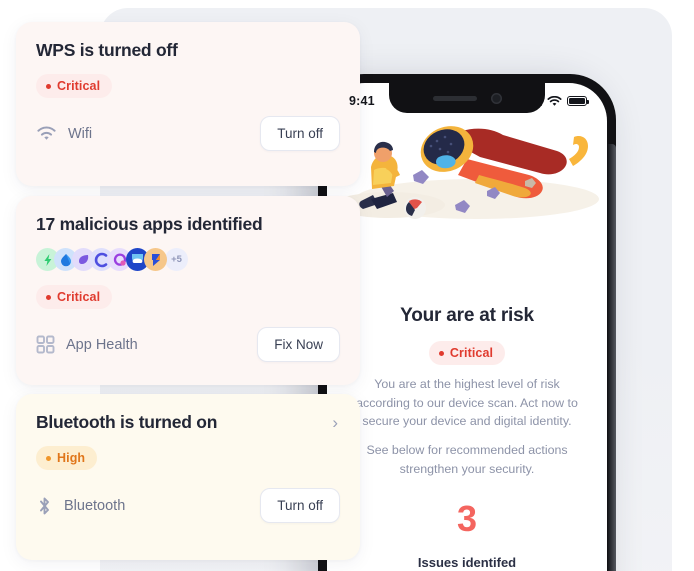 Image resolution: width=694 pixels, height=571 pixels. What do you see at coordinates (80, 133) in the screenshot?
I see `card-source-label: Wifi` at bounding box center [80, 133].